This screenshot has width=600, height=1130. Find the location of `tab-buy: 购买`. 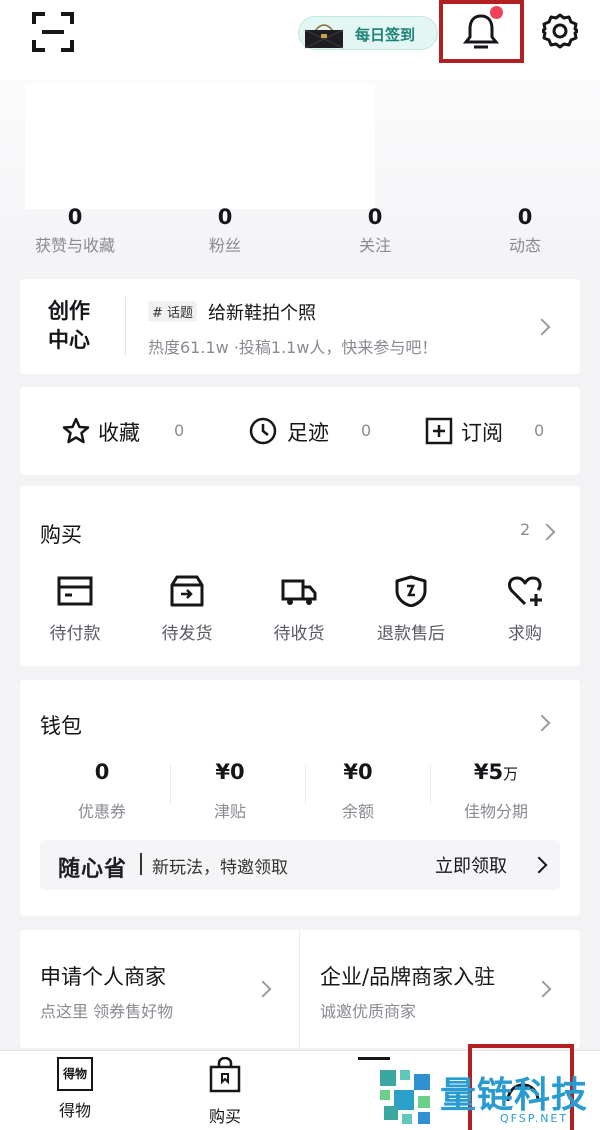

tab-buy: 购买 is located at coordinates (225, 1091).